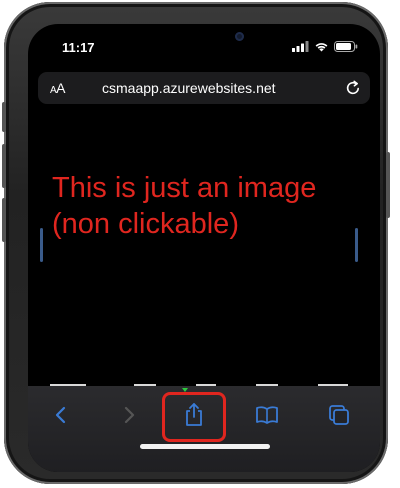 The width and height of the screenshot is (400, 488). I want to click on address-bar: AA csmaapp.azurewebsites.net, so click(204, 88).